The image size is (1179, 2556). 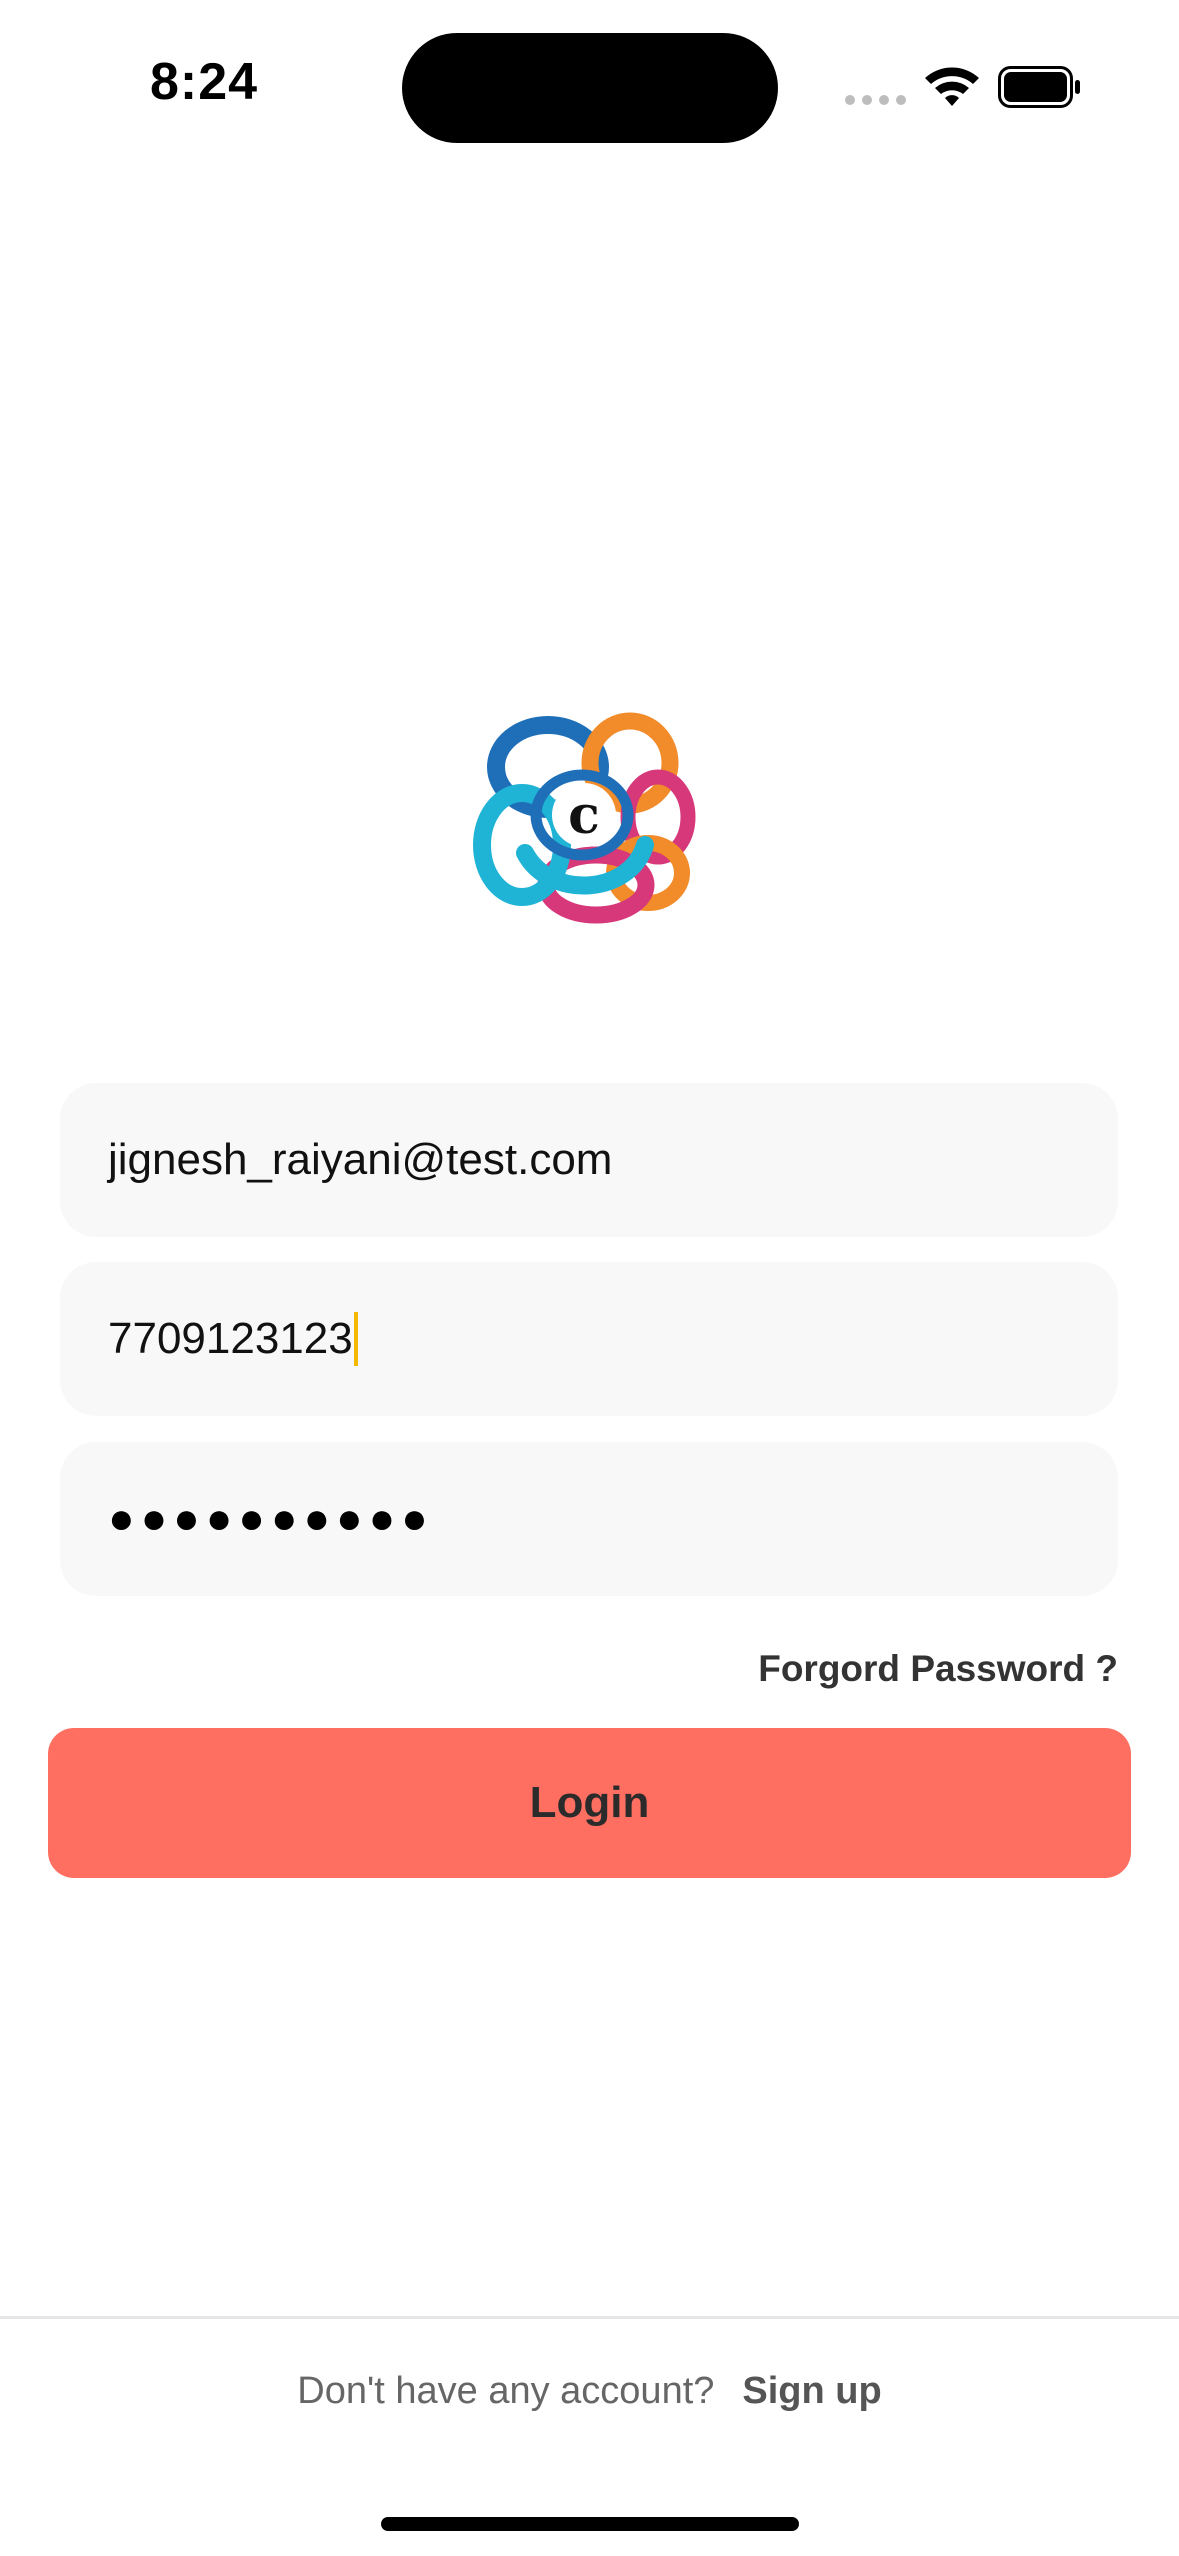 What do you see at coordinates (590, 2524) in the screenshot?
I see `home-indicator` at bounding box center [590, 2524].